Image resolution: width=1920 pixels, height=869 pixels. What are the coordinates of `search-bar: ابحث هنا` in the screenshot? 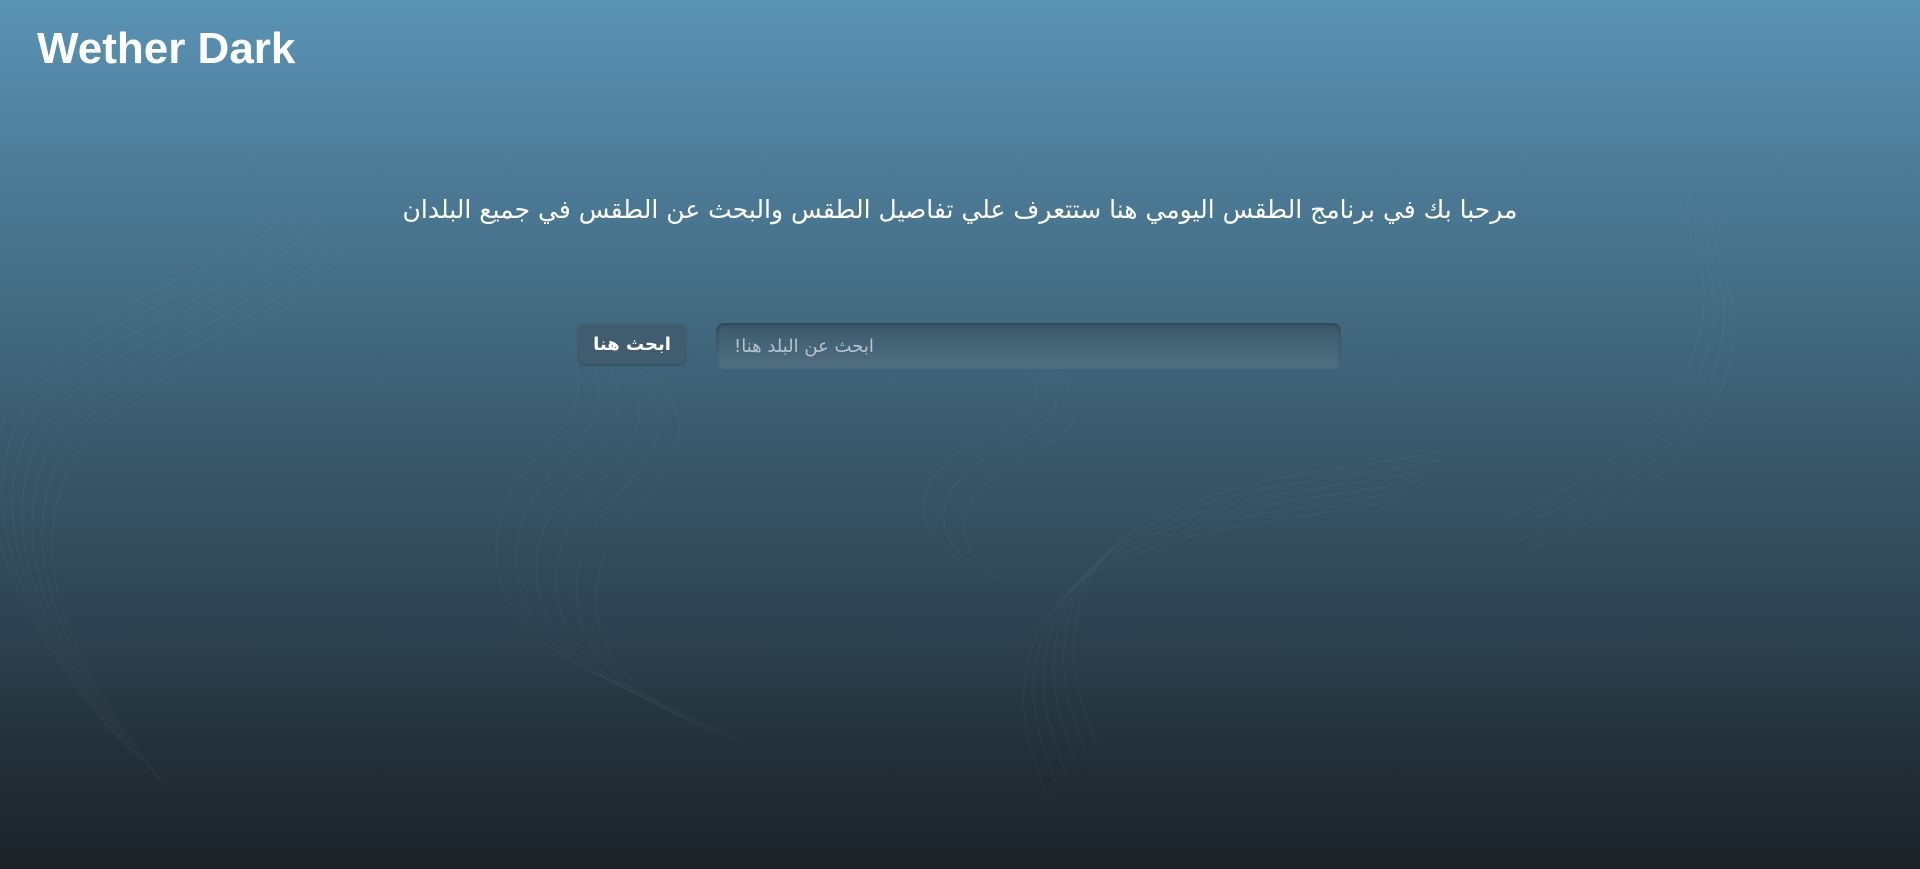 It's located at (960, 347).